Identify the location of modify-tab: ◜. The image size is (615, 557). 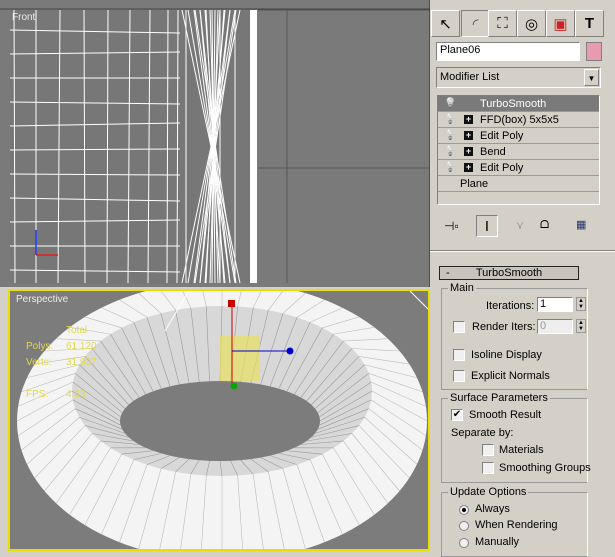
(475, 23).